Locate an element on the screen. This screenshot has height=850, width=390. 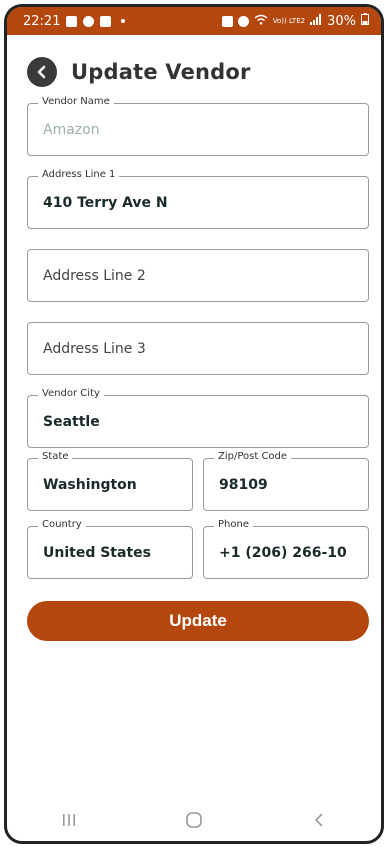
vendor-name-field: Vendor Name Amazon is located at coordinates (198, 126).